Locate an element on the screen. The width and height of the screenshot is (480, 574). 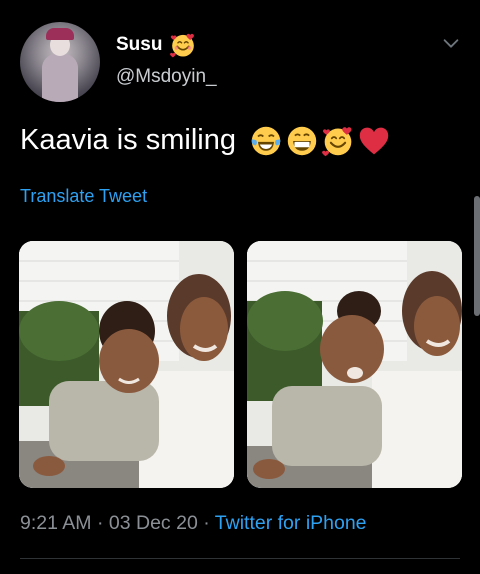
display-name-text: Susu is located at coordinates (139, 44).